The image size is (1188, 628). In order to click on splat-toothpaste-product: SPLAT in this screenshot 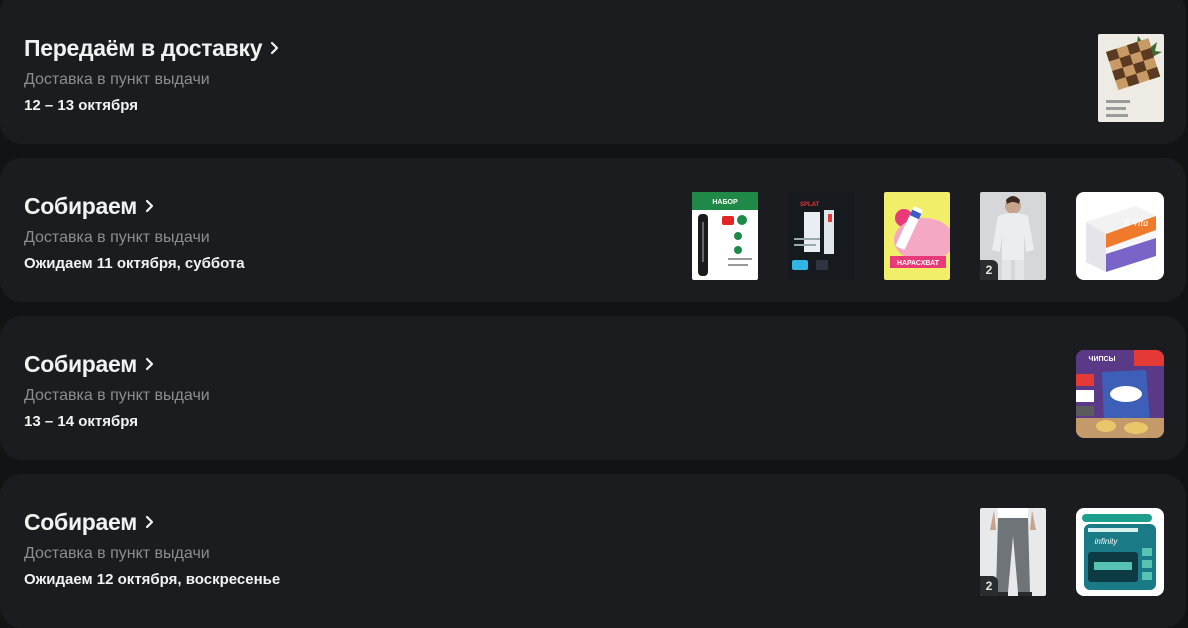, I will do `click(821, 236)`.